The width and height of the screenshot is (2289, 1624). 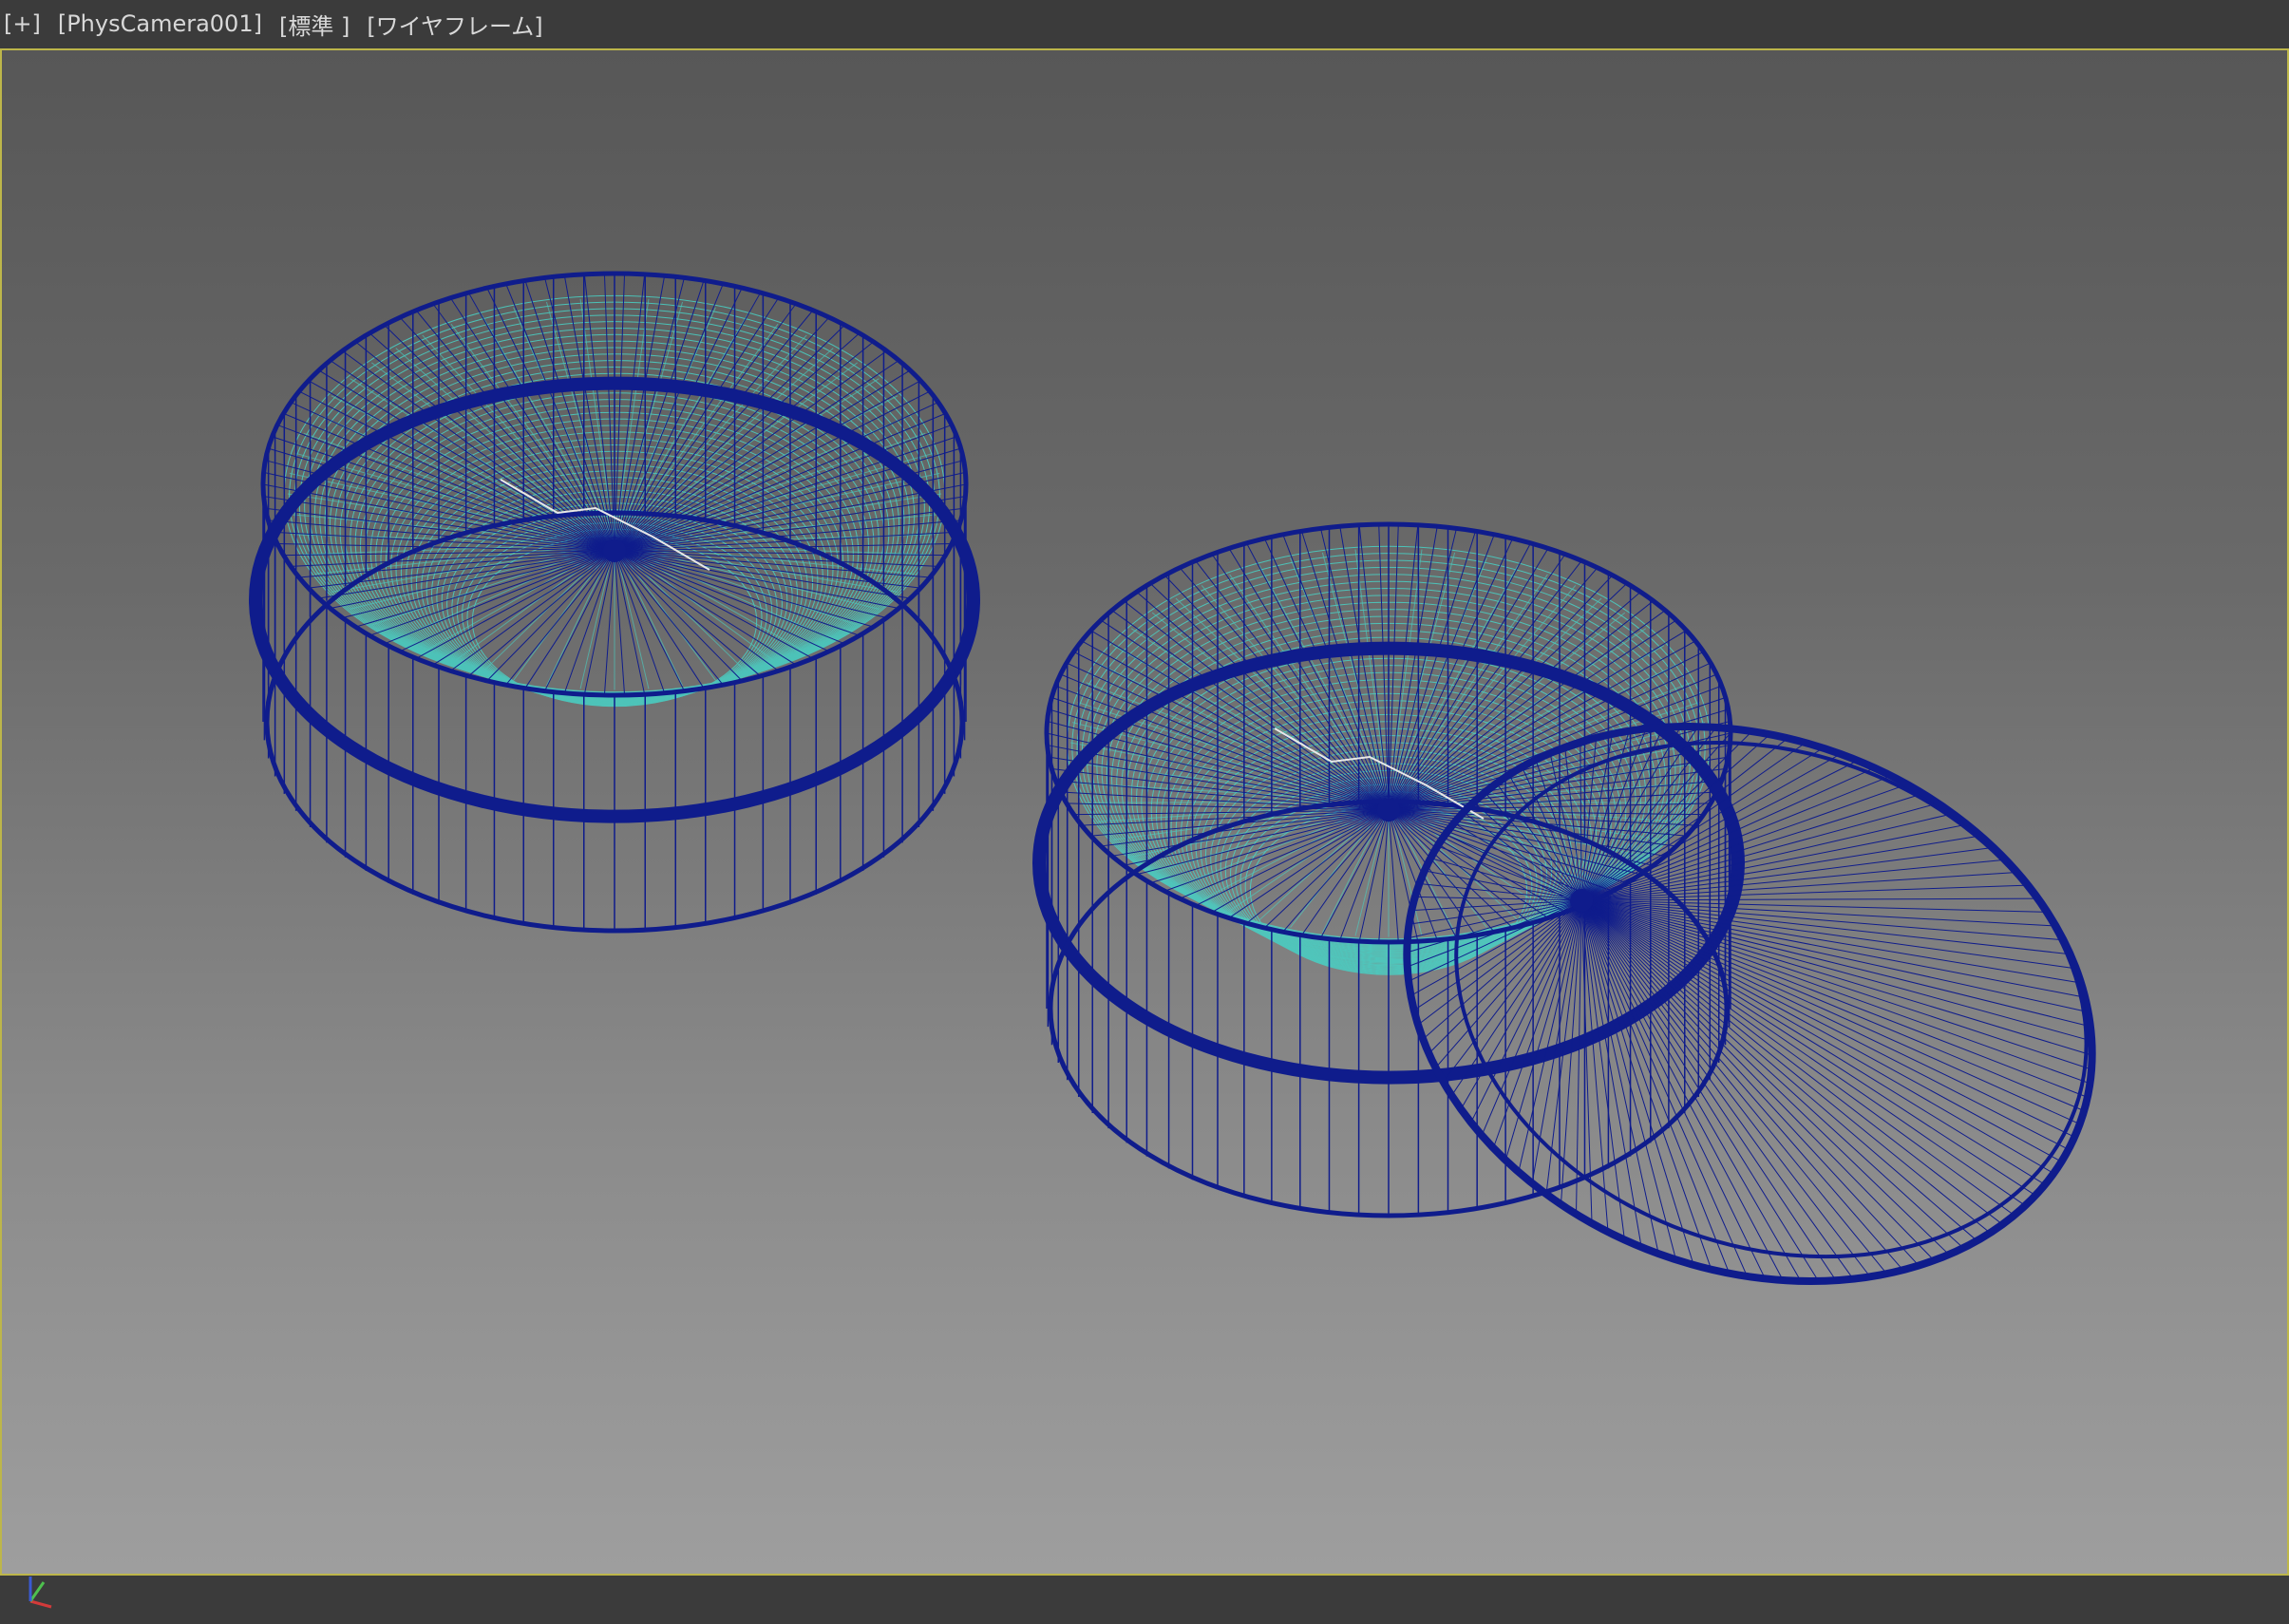 I want to click on viewport-label-bar: [+] [PhysCamera001] [標準 ] [ワイヤフレーム], so click(x=1144, y=23).